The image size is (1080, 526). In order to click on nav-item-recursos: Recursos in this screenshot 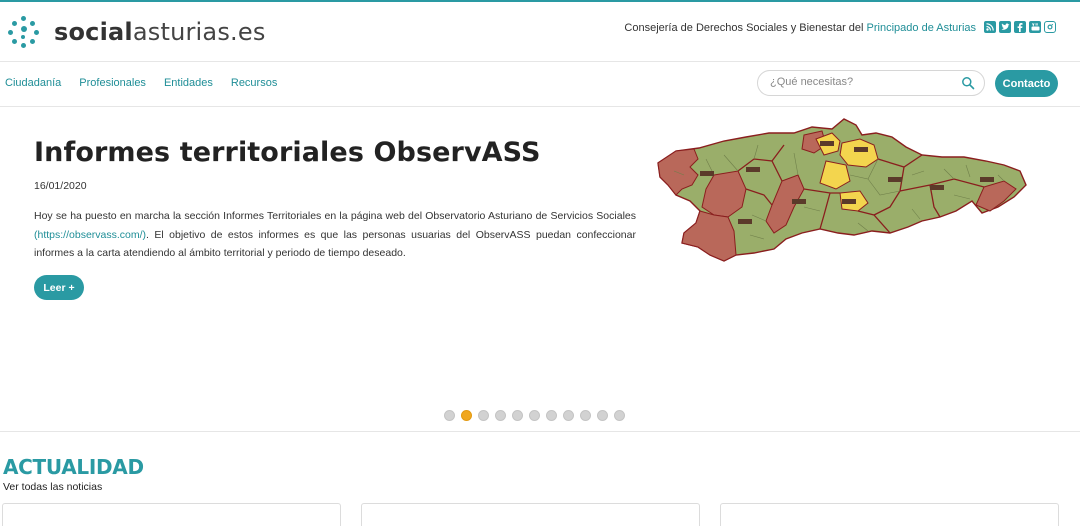, I will do `click(254, 83)`.